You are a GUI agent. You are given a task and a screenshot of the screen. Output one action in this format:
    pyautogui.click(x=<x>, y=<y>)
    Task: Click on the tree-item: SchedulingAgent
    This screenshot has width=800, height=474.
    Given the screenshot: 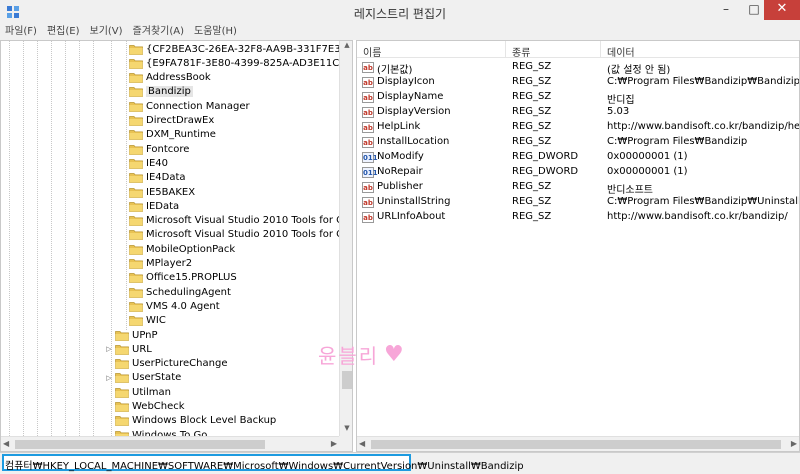 What is the action you would take?
    pyautogui.click(x=175, y=292)
    